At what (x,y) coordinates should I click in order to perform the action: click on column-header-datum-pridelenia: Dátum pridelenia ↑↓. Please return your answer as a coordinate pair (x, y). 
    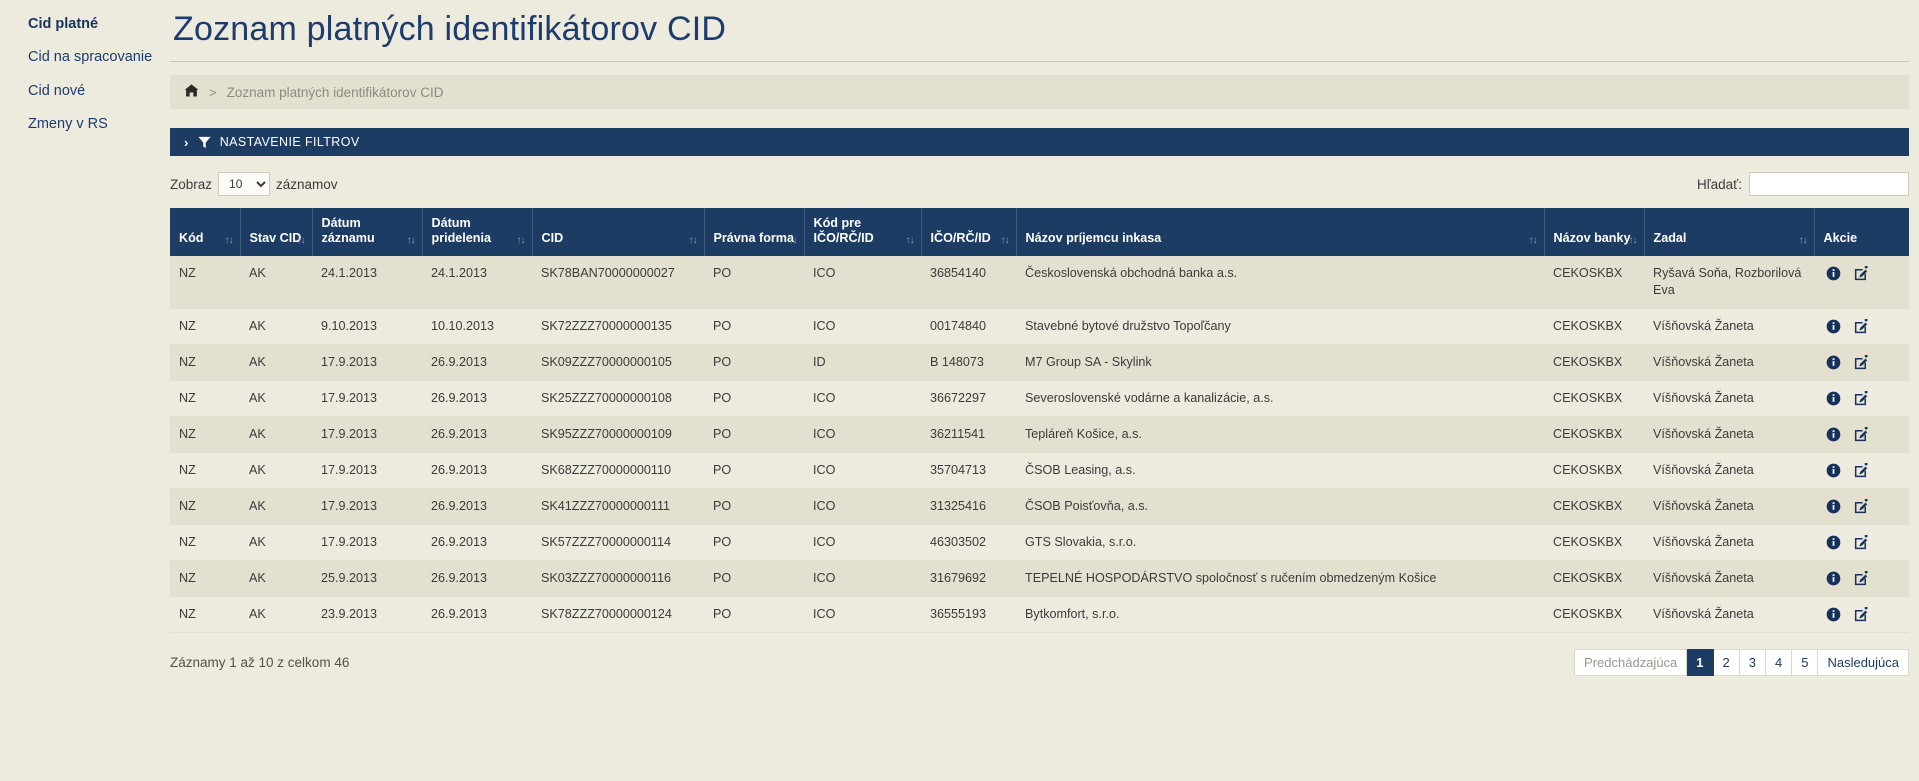
    Looking at the image, I should click on (476, 232).